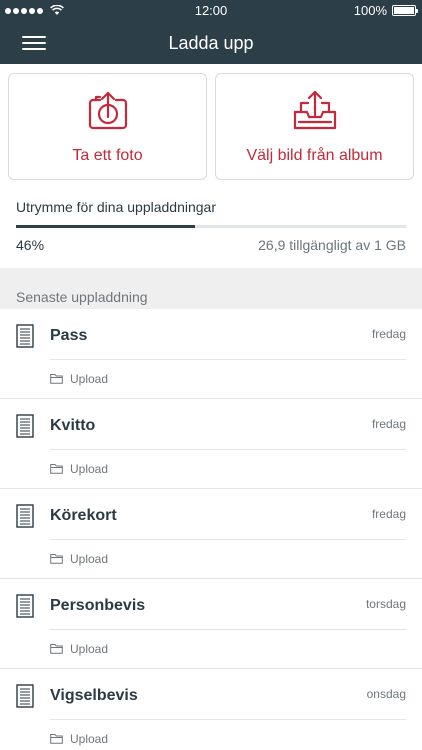 The height and width of the screenshot is (750, 422). Describe the element at coordinates (94, 695) in the screenshot. I see `item-title: Vigselbevis` at that location.